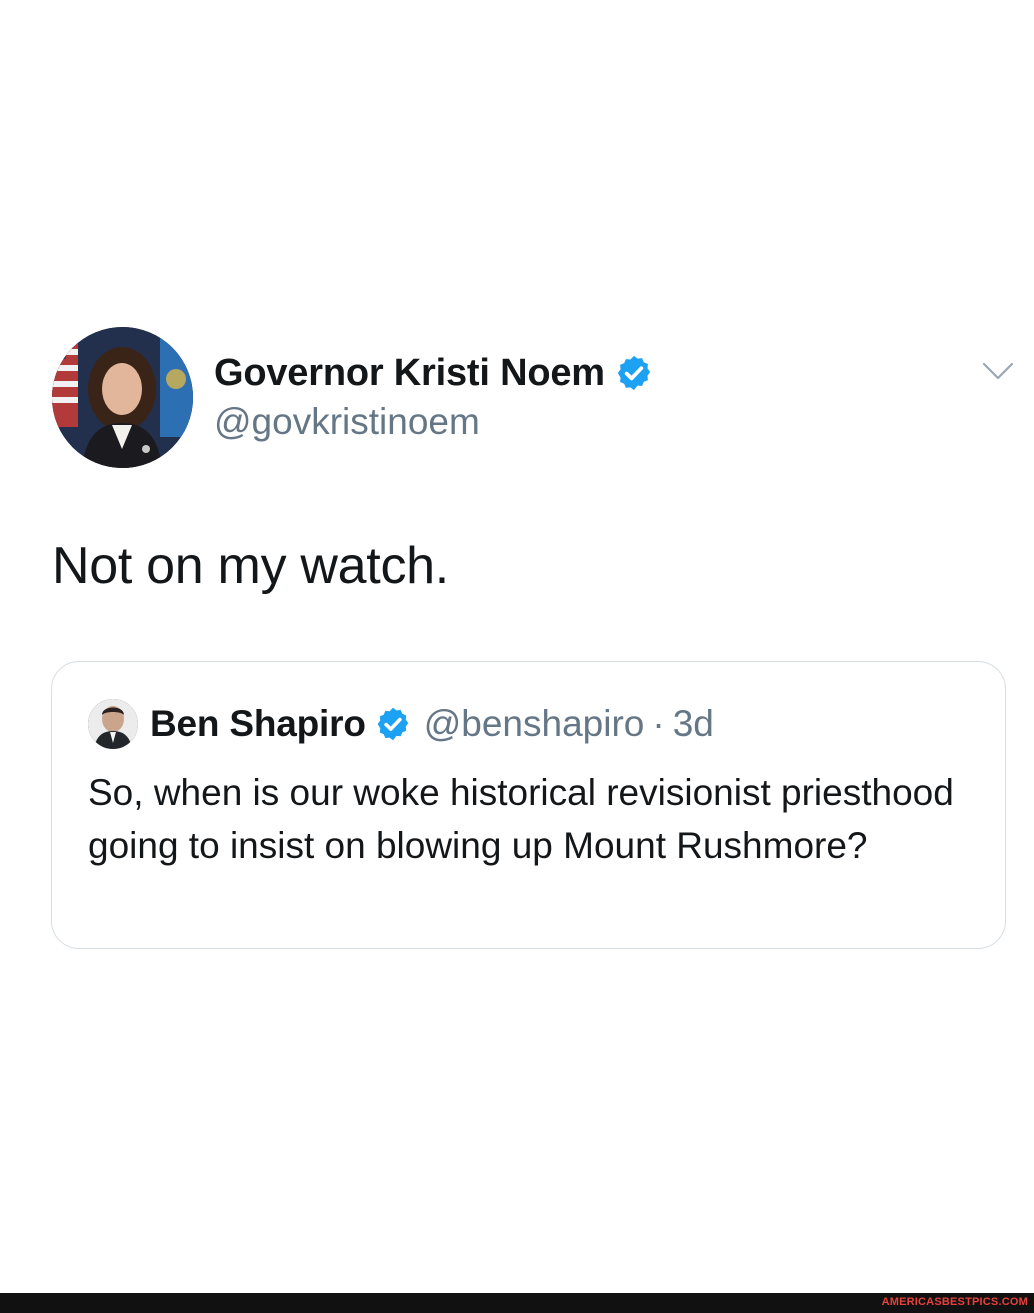 The width and height of the screenshot is (1034, 1313). Describe the element at coordinates (517, 1303) in the screenshot. I see `footer-bar` at that location.